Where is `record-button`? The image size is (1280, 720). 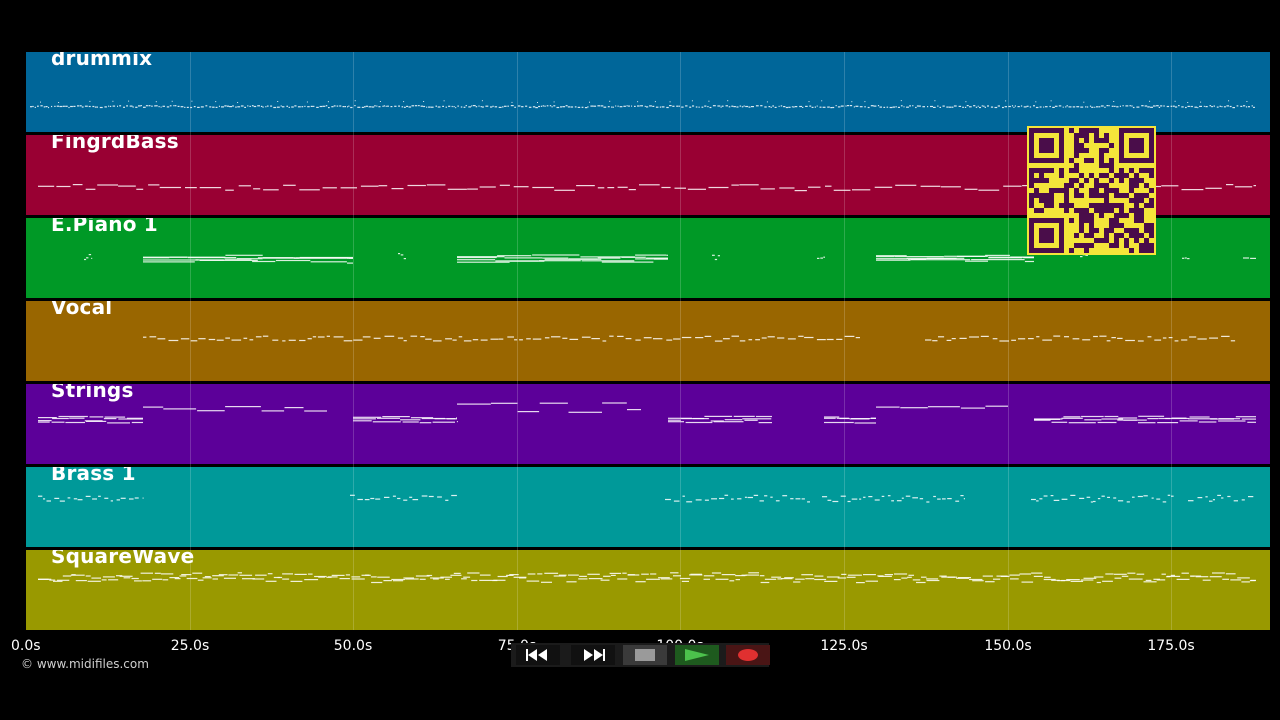
record-button is located at coordinates (748, 655).